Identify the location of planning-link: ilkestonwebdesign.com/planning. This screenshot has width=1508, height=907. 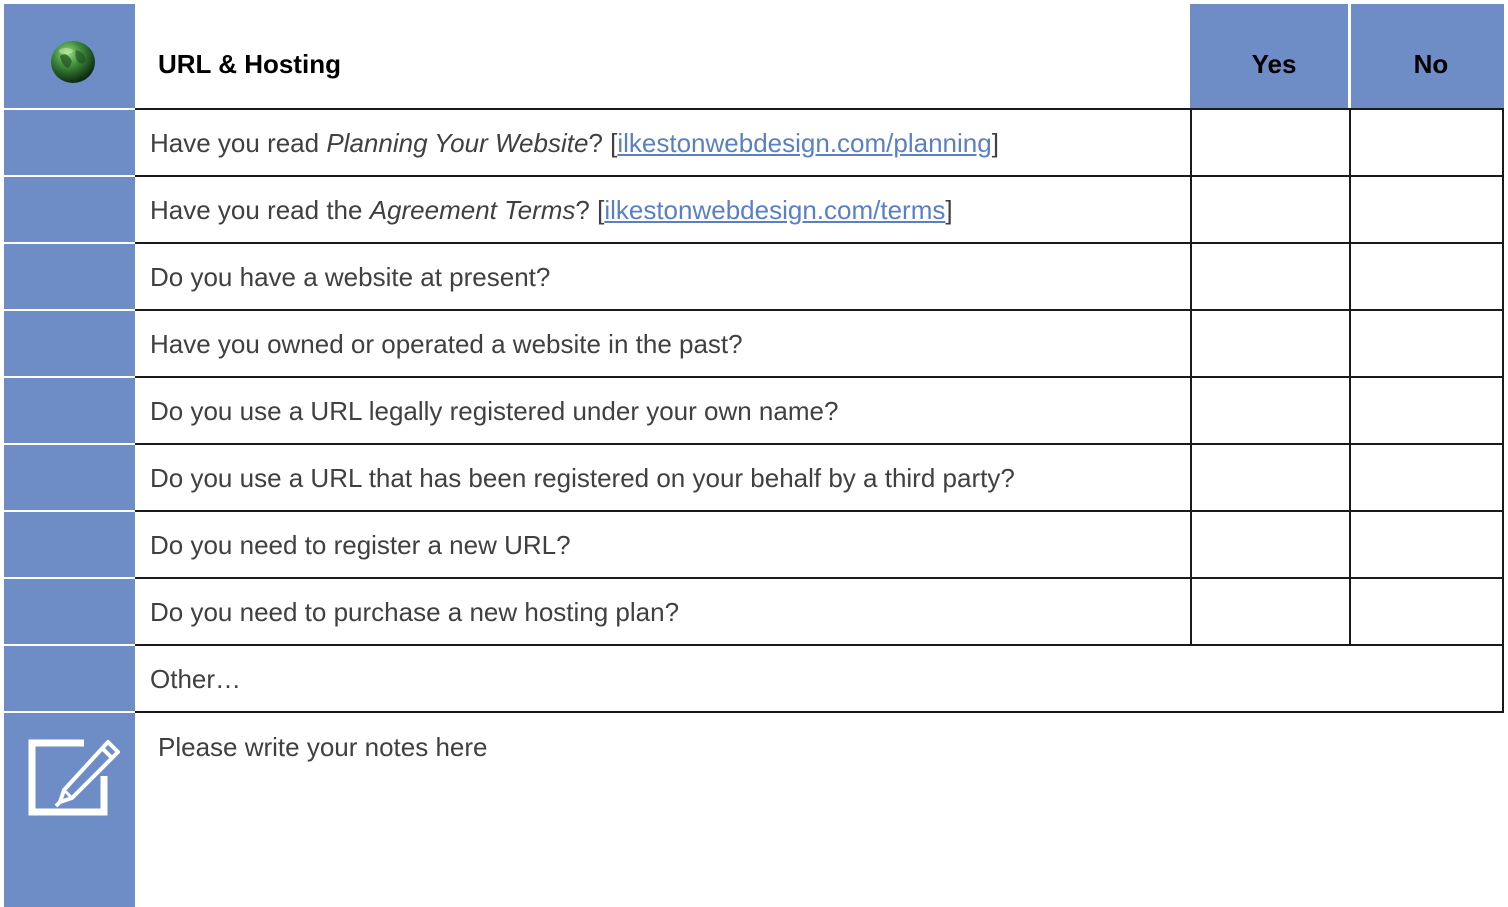
(804, 143).